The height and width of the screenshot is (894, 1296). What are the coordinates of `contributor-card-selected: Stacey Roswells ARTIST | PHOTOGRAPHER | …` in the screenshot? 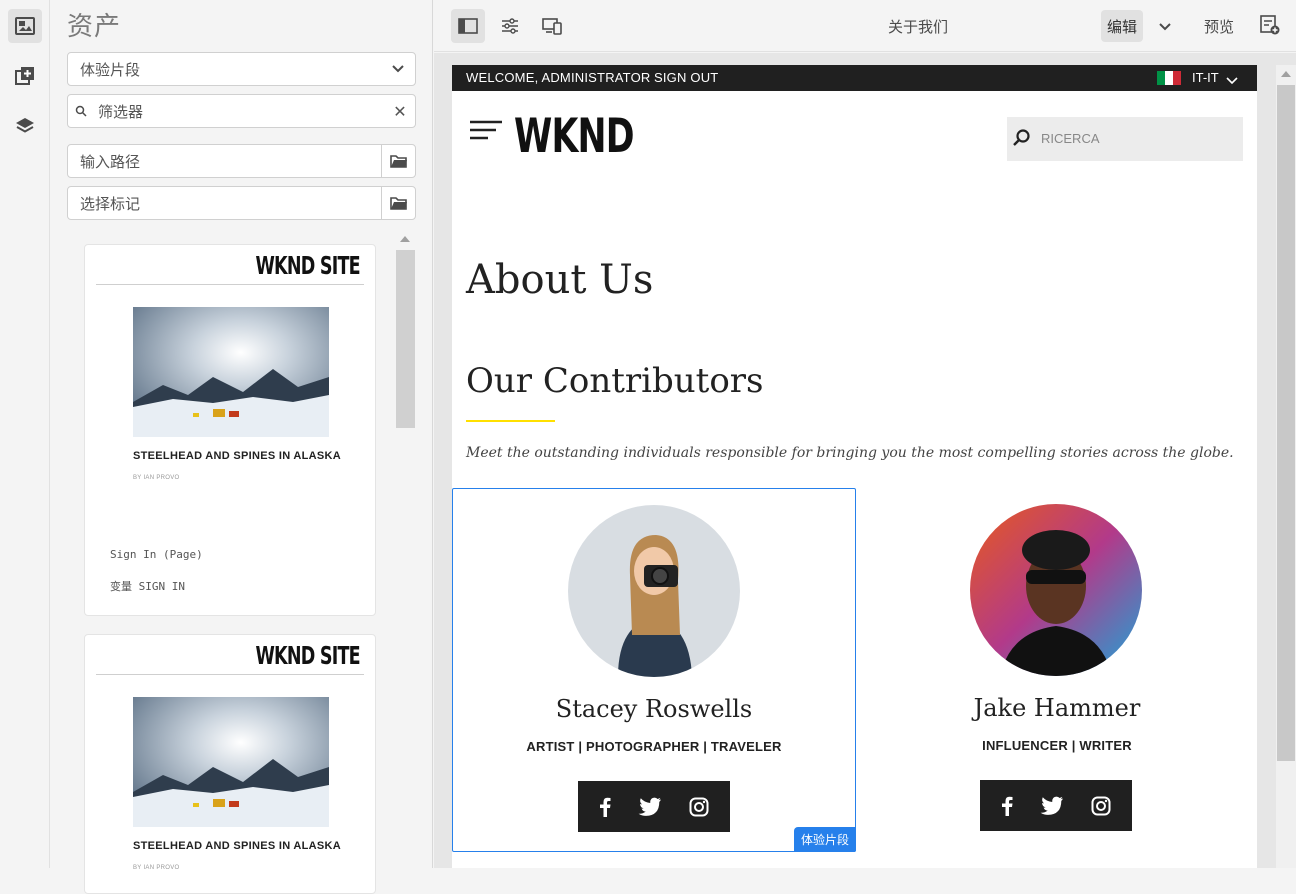 It's located at (654, 670).